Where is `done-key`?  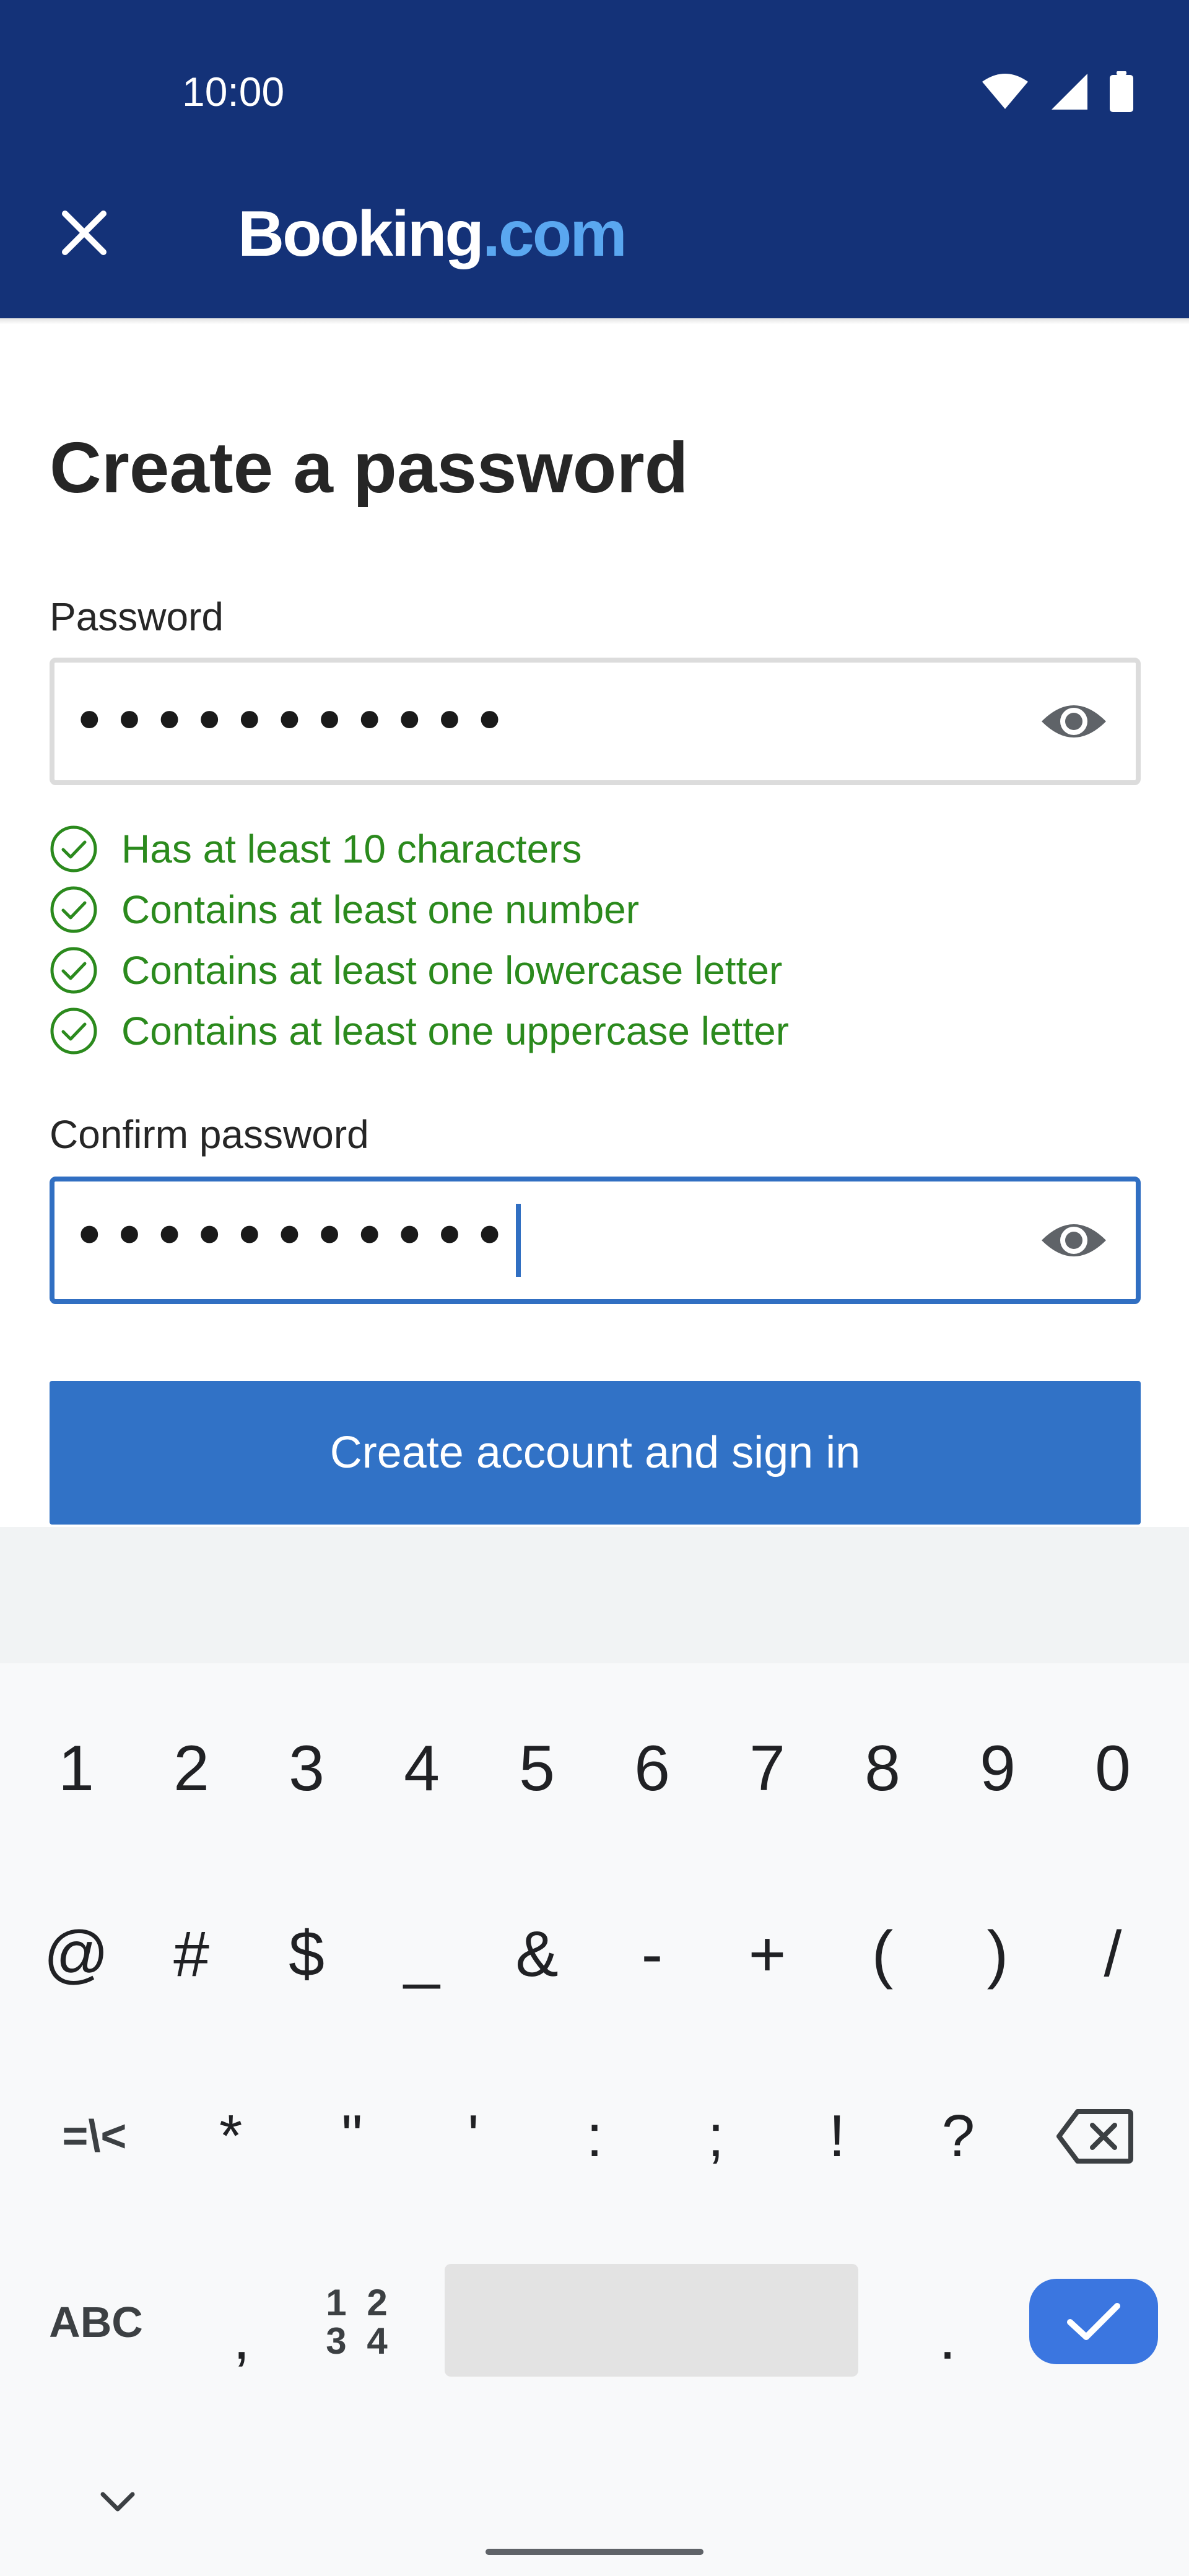 done-key is located at coordinates (1093, 2321).